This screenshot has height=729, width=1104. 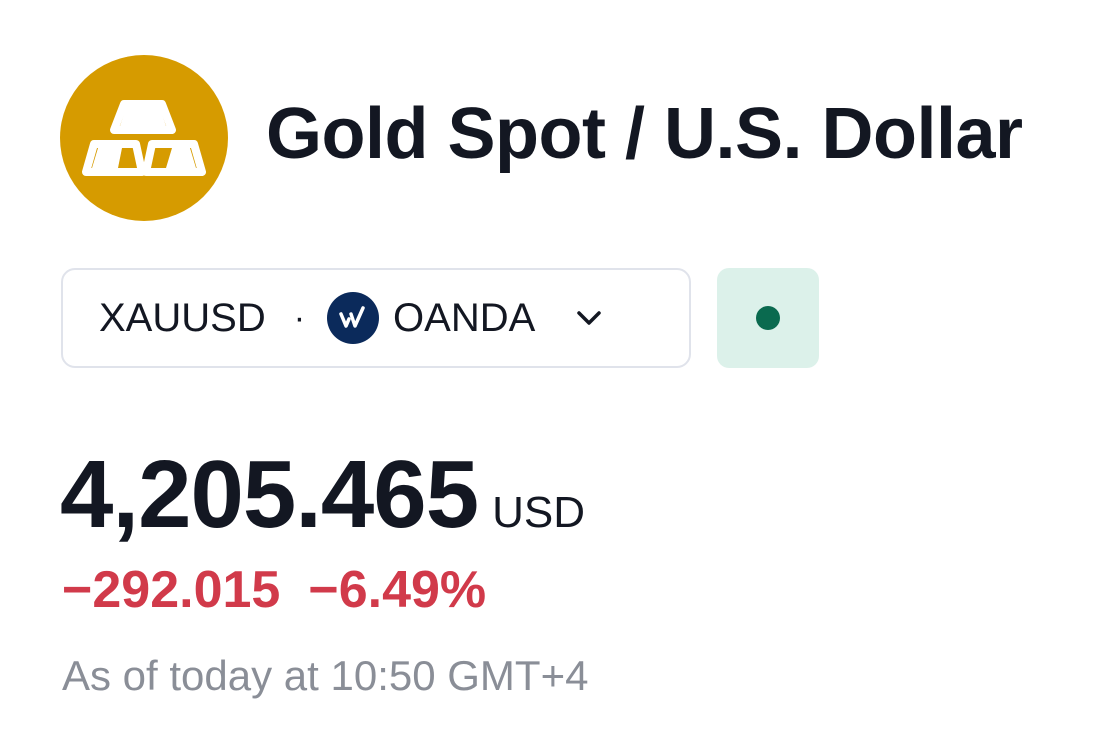 I want to click on price-row: 4,205.465 USD, so click(x=322, y=495).